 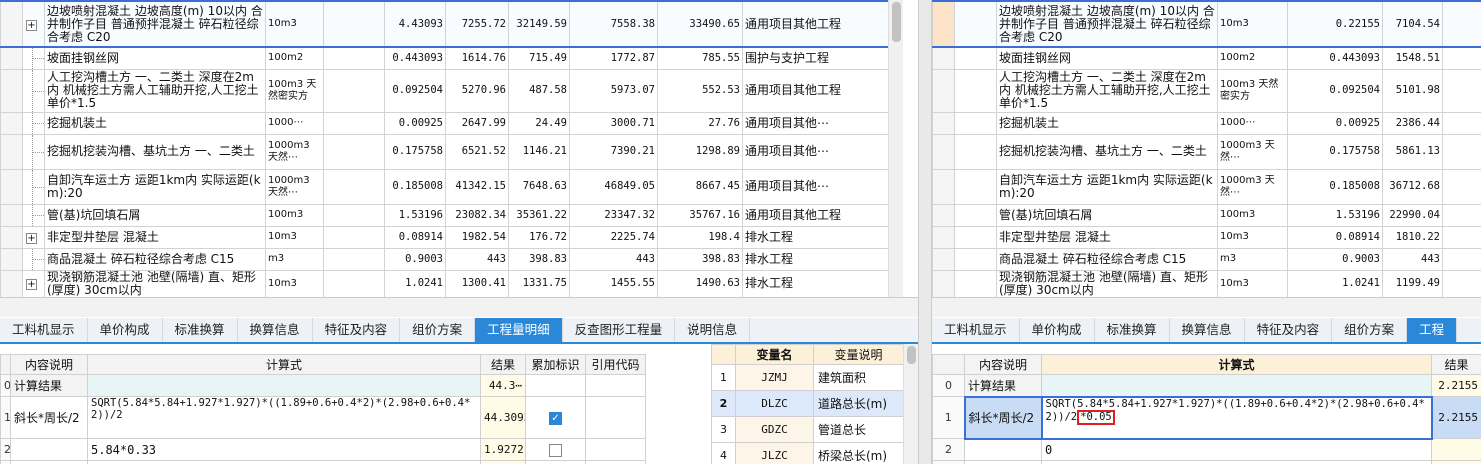 What do you see at coordinates (613, 186) in the screenshot?
I see `item-price-2: 46849.05` at bounding box center [613, 186].